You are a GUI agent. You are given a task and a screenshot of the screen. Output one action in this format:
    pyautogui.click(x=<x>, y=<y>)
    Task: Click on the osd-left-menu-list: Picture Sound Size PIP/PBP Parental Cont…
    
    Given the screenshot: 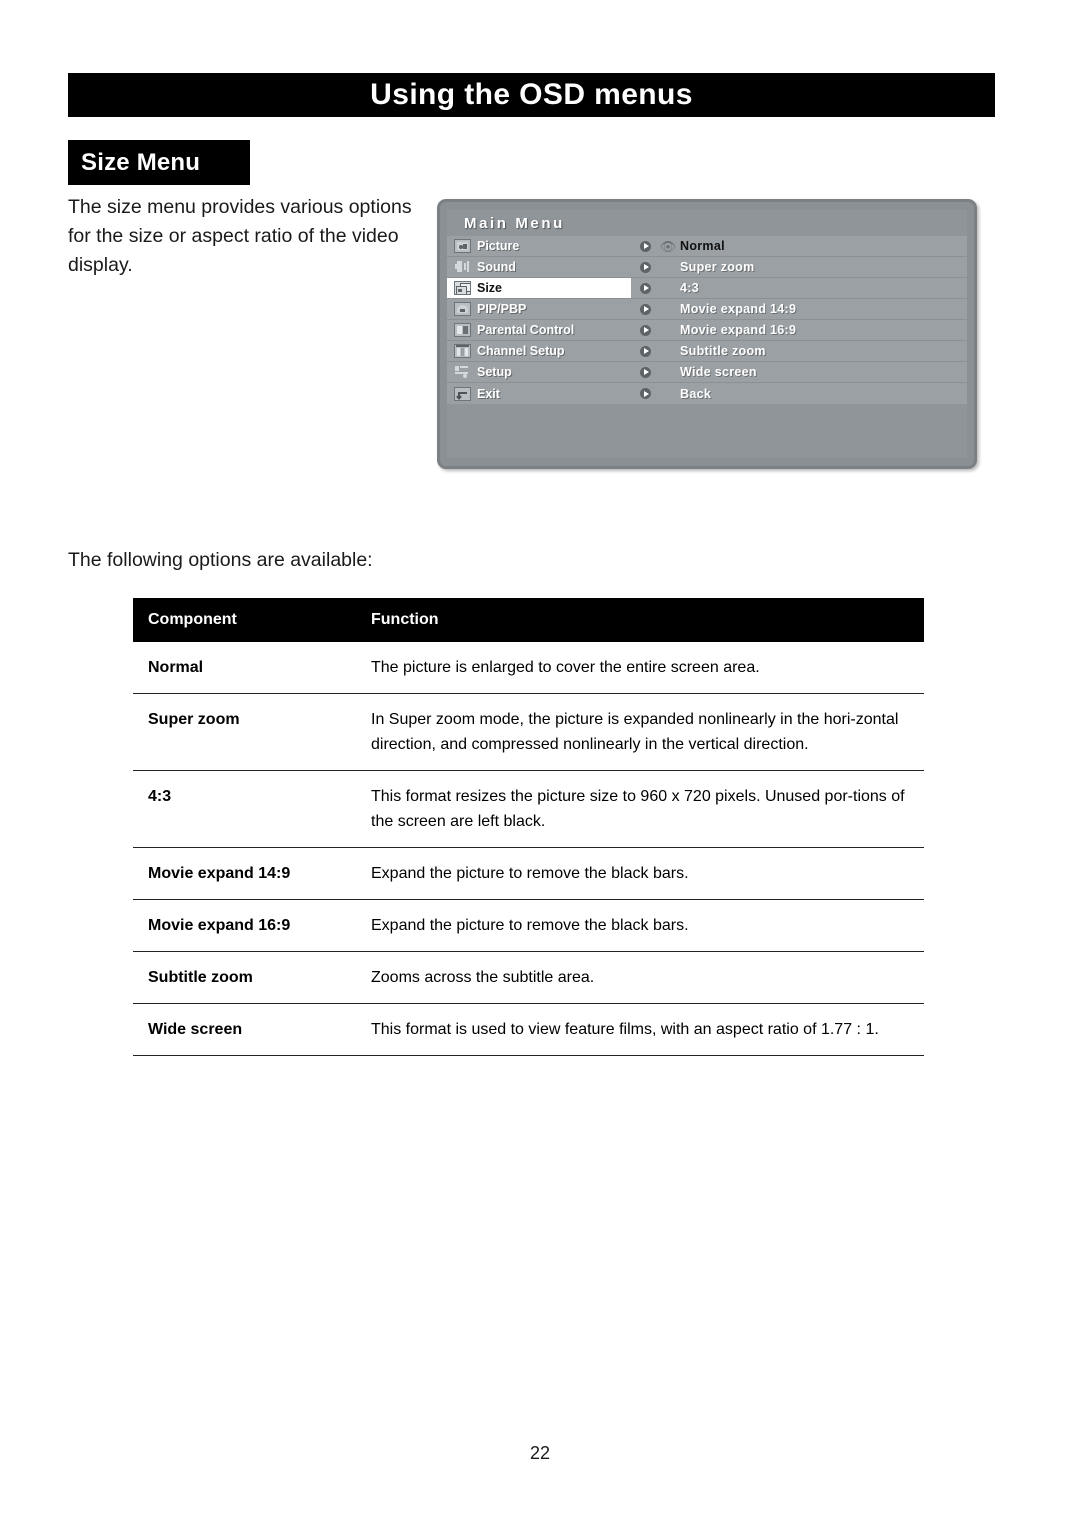 What is the action you would take?
    pyautogui.click(x=539, y=320)
    